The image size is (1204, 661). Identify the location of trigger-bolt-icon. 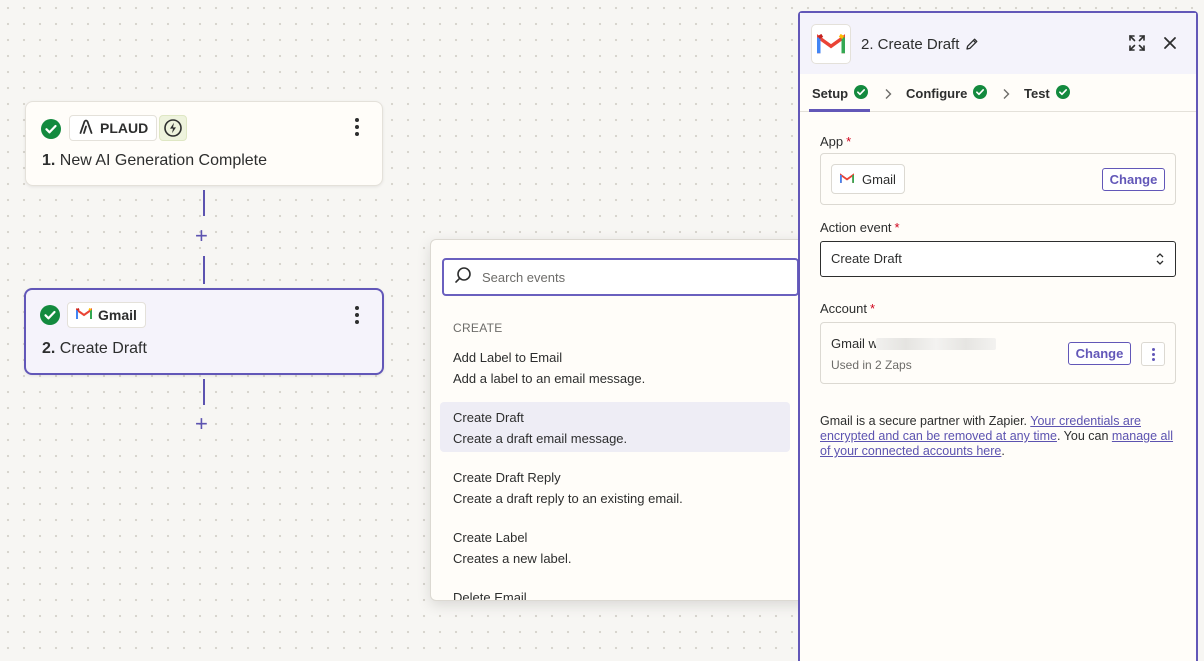
(173, 128).